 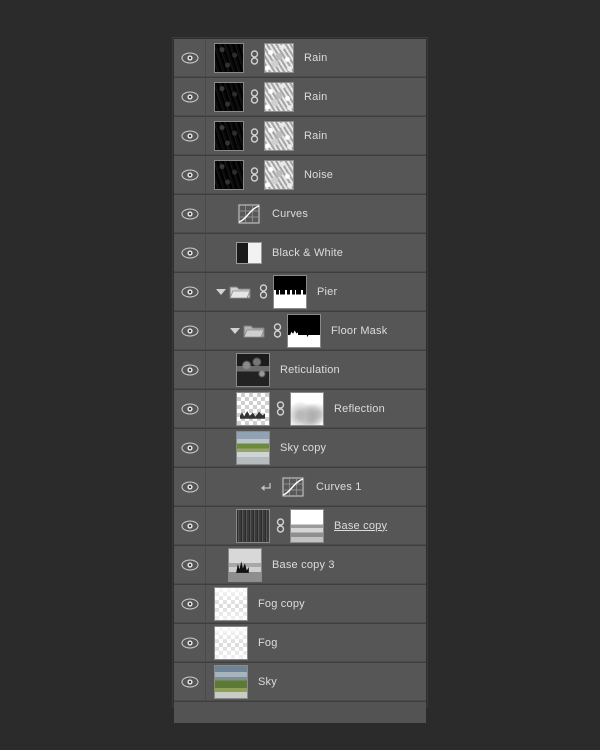 What do you see at coordinates (303, 565) in the screenshot?
I see `layer-name: Base copy 3` at bounding box center [303, 565].